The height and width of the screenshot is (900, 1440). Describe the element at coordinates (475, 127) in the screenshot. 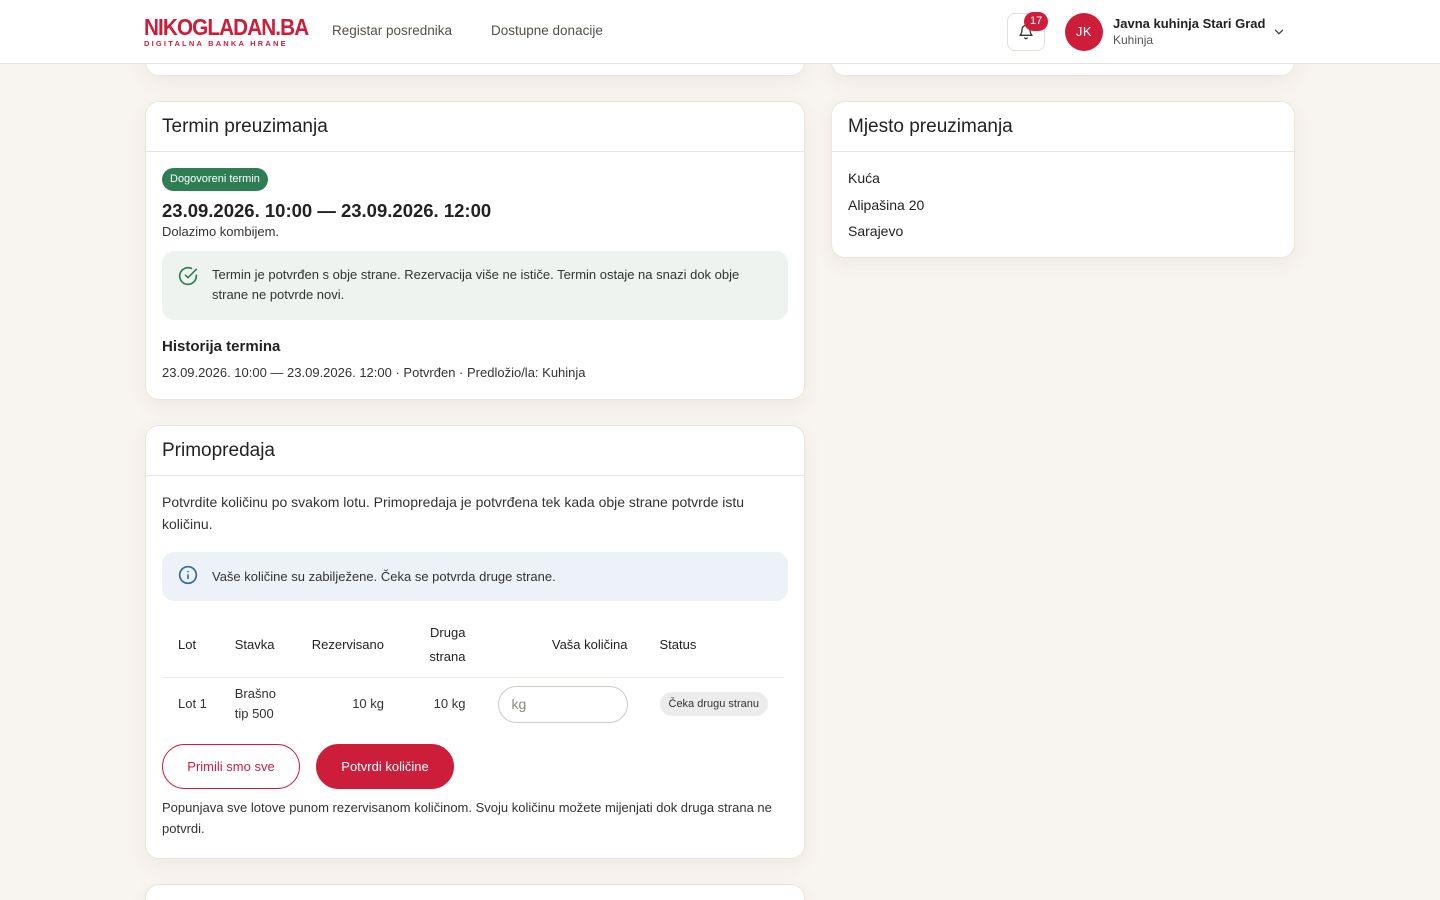

I see `card-header: Termin preuzimanja` at that location.